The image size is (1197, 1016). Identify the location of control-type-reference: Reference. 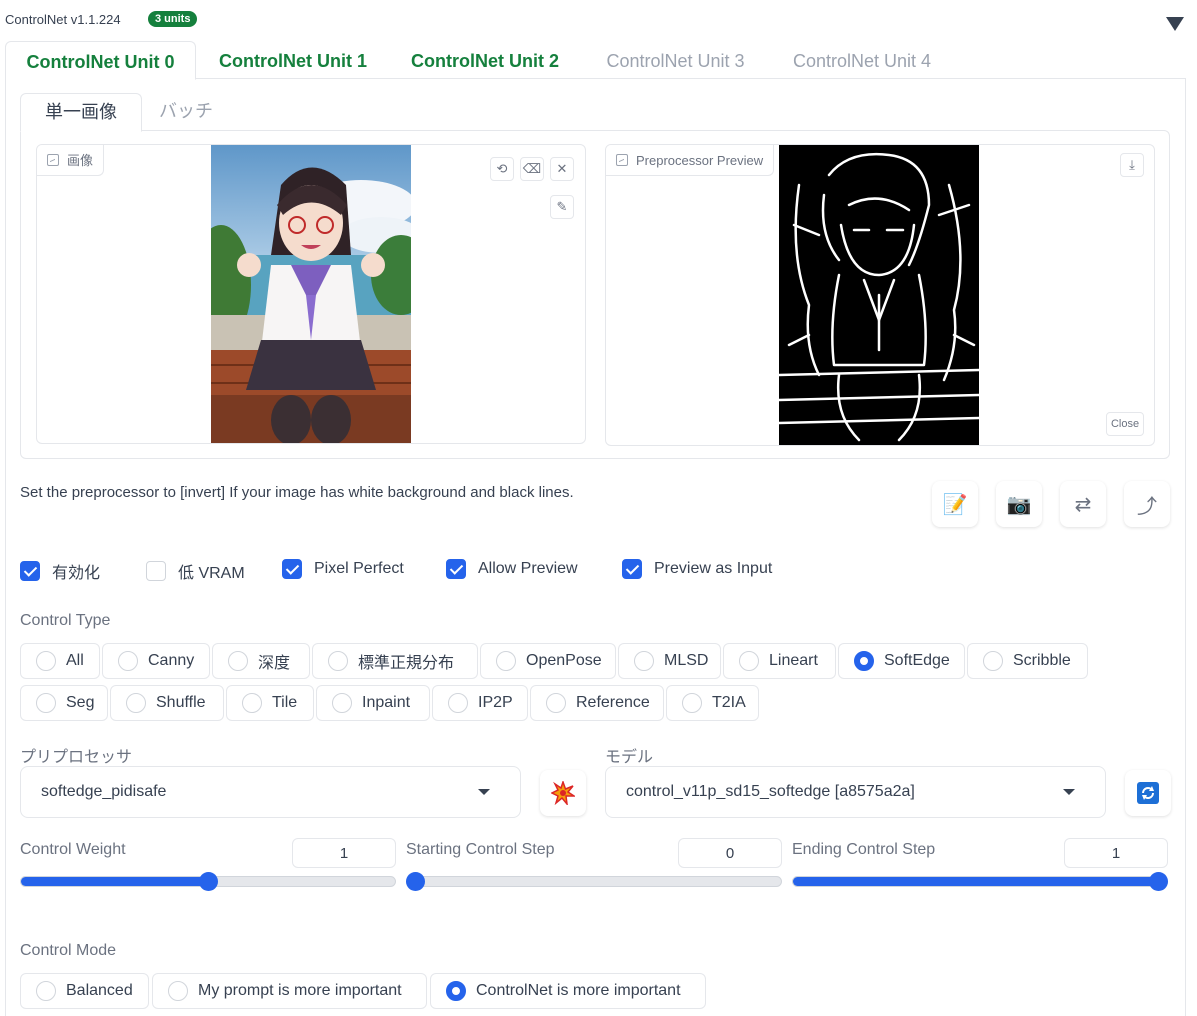
(597, 703).